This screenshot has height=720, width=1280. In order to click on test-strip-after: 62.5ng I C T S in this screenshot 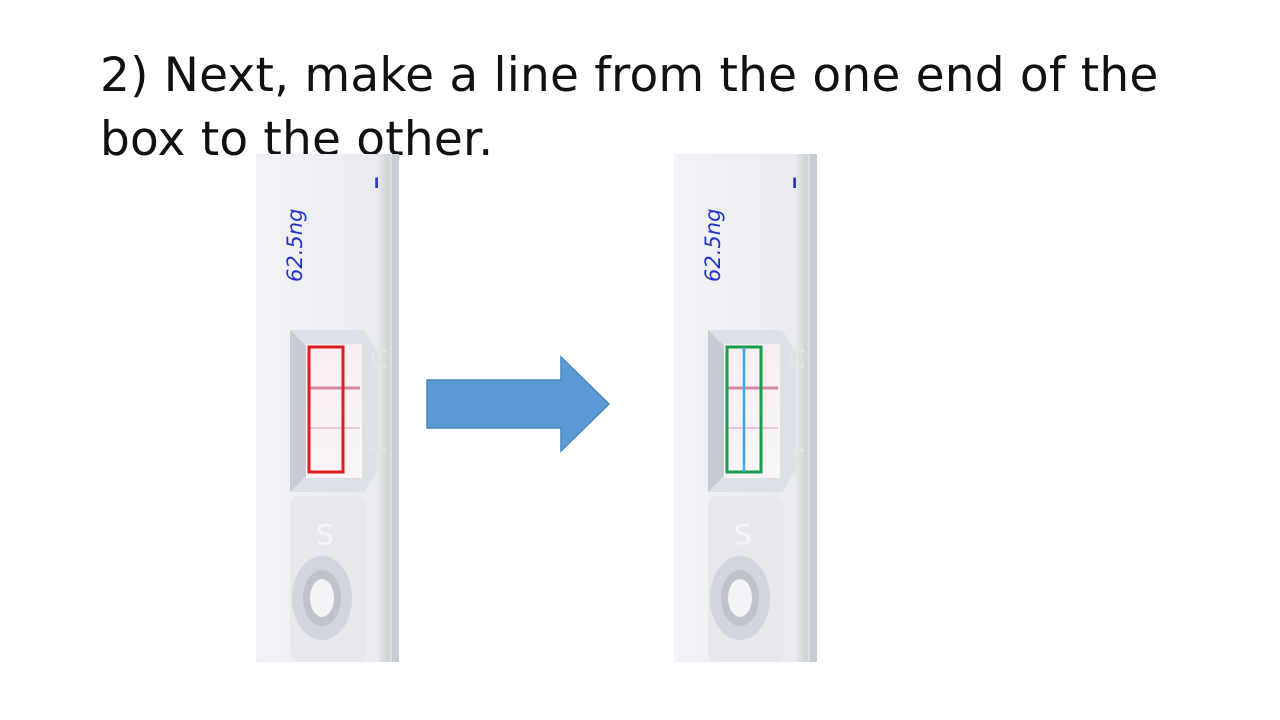, I will do `click(745, 408)`.